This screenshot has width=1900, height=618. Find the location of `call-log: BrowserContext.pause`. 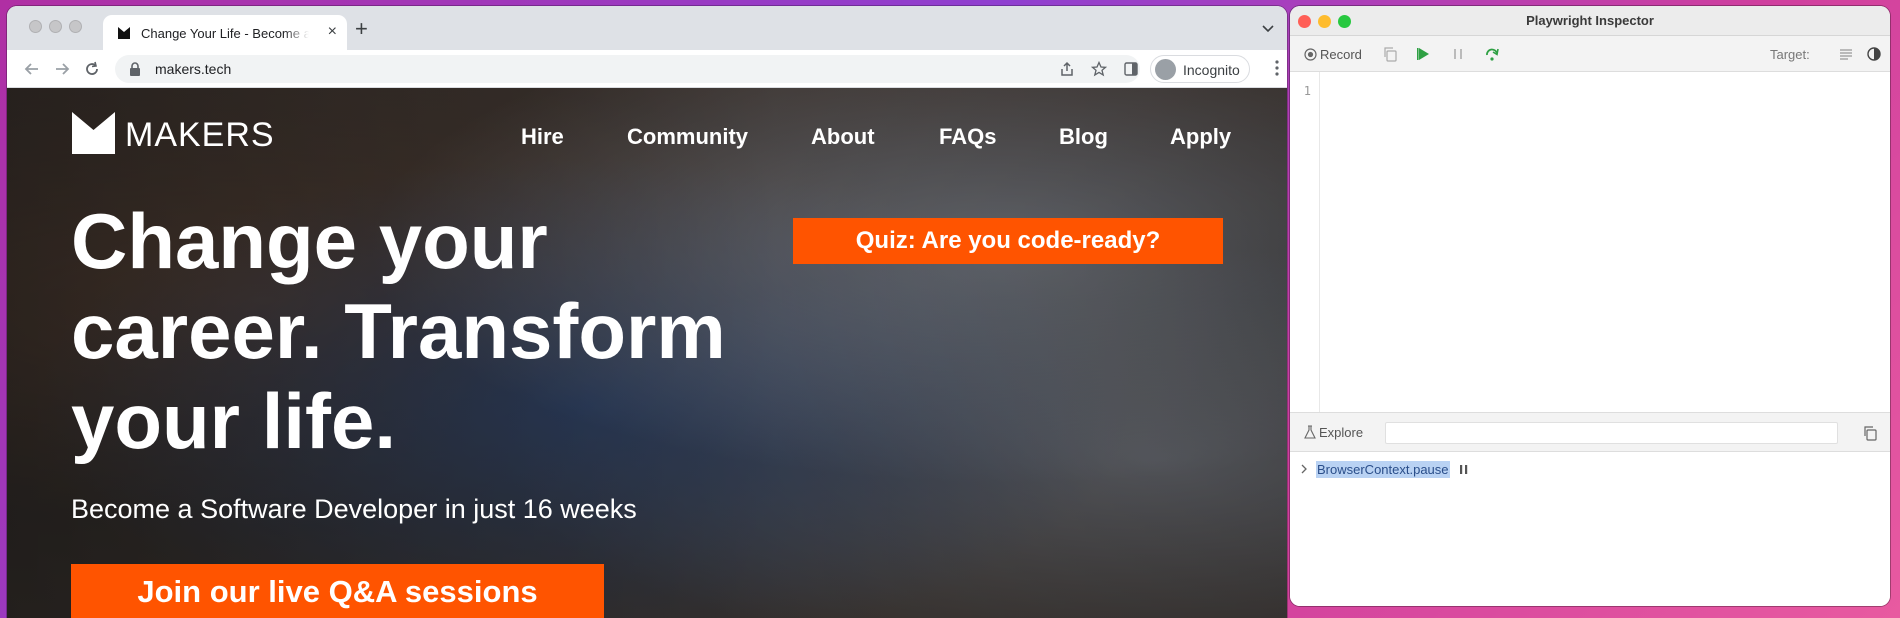

call-log: BrowserContext.pause is located at coordinates (1590, 529).